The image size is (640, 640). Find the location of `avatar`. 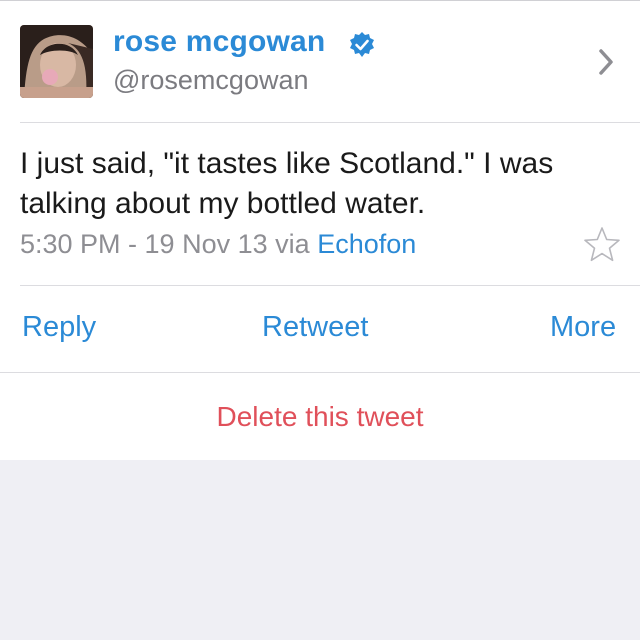

avatar is located at coordinates (56, 61).